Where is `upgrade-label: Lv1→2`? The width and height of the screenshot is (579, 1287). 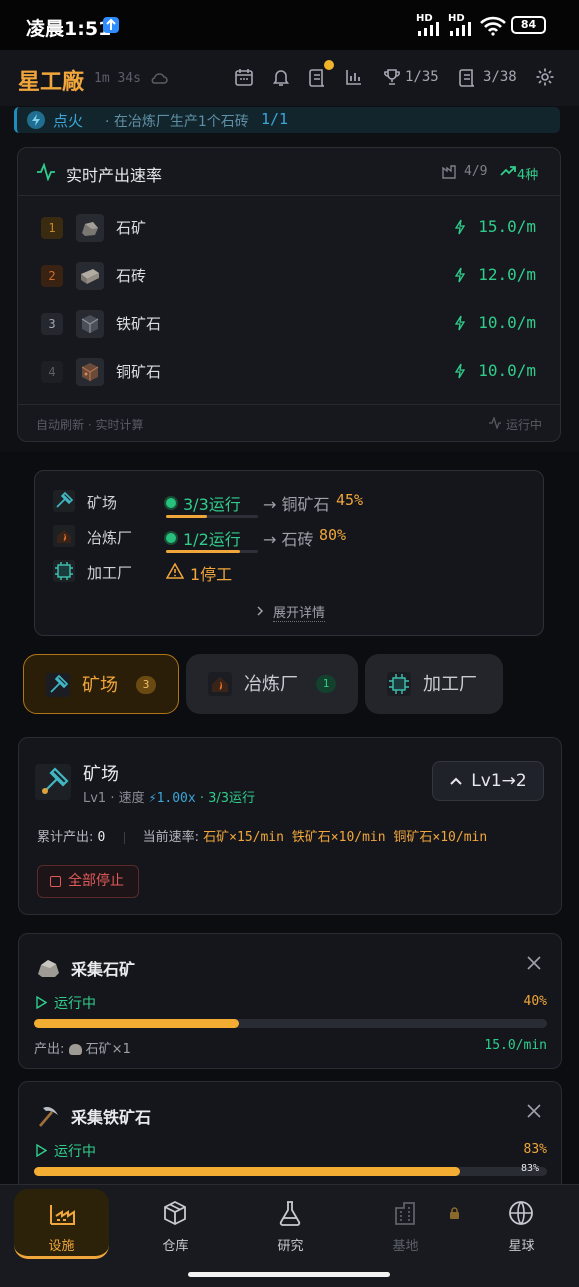
upgrade-label: Lv1→2 is located at coordinates (499, 781).